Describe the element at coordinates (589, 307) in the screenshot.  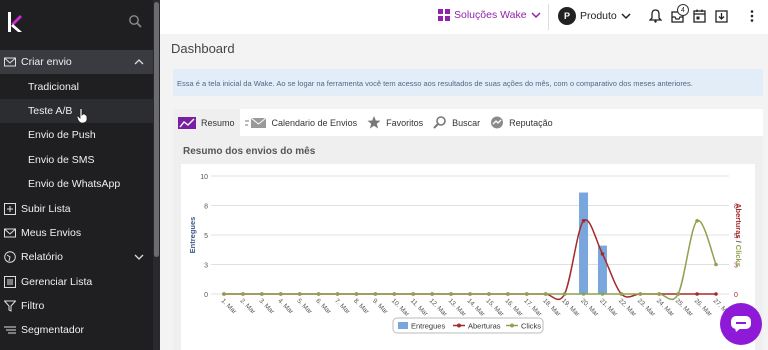
I see `x-tick-label: 20. Mar` at that location.